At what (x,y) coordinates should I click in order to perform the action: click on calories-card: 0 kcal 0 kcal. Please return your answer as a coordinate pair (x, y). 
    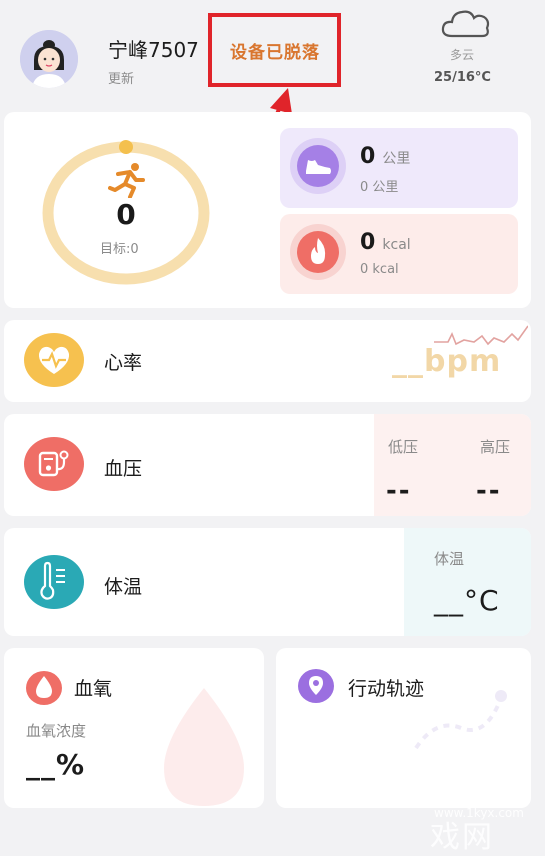
    Looking at the image, I should click on (399, 254).